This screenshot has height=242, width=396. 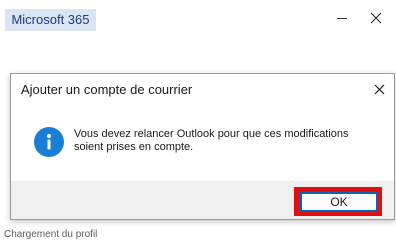 What do you see at coordinates (339, 202) in the screenshot?
I see `ok-button: OK` at bounding box center [339, 202].